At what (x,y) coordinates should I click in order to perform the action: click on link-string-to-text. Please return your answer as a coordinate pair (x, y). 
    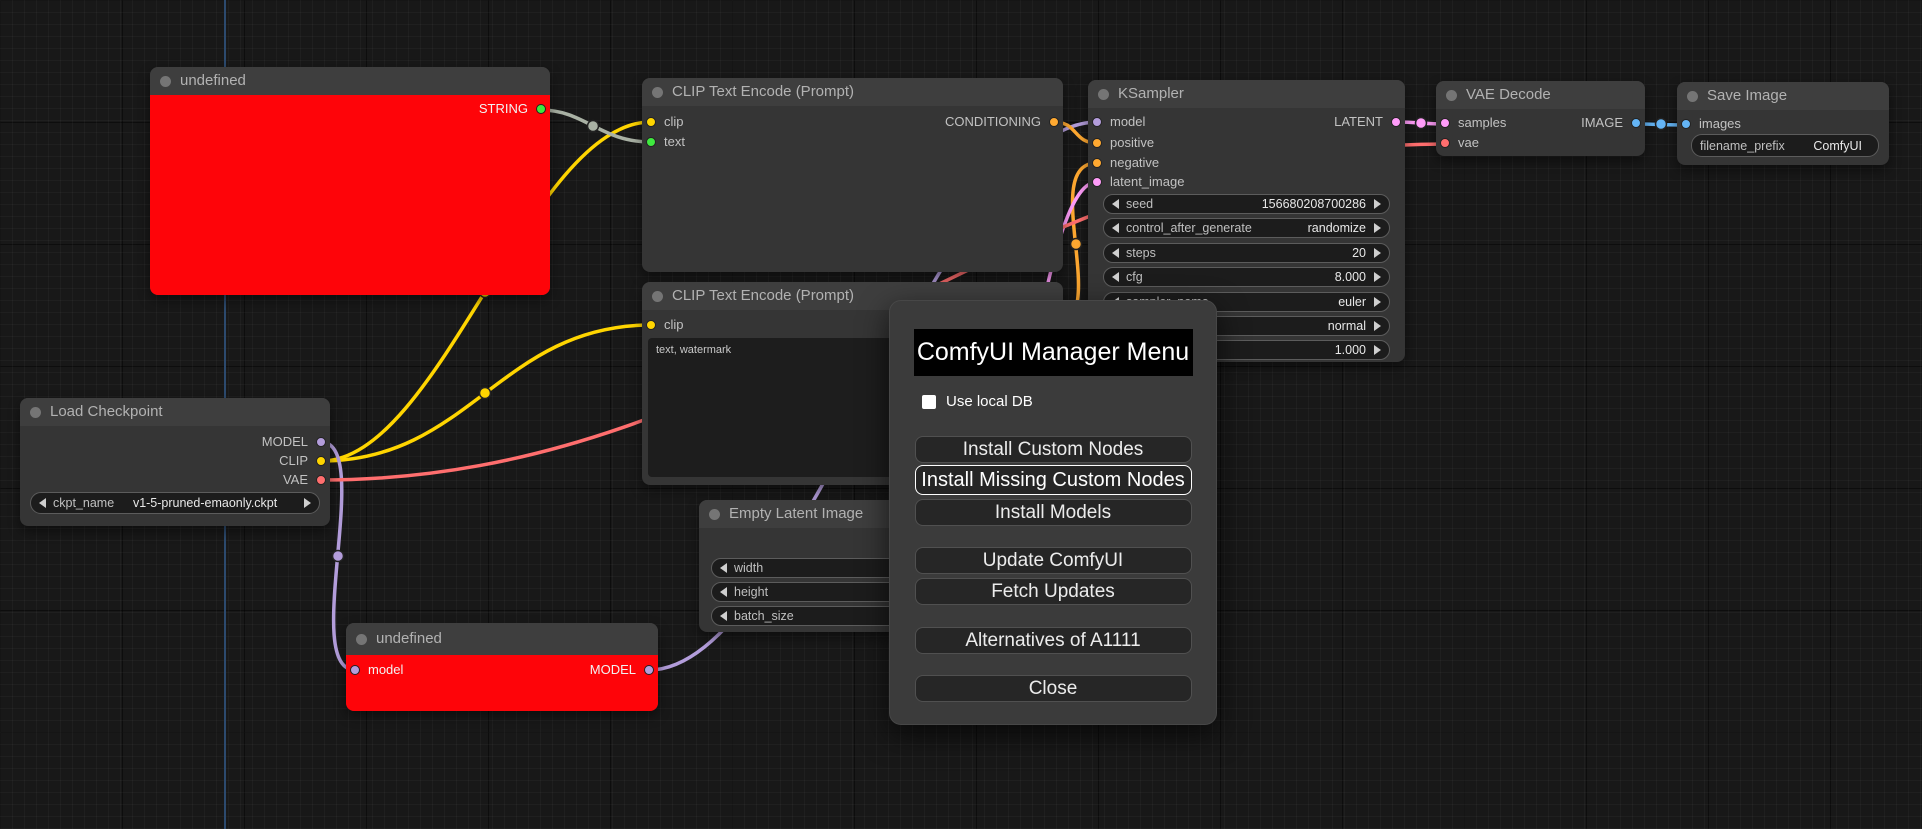
    Looking at the image, I should click on (596, 126).